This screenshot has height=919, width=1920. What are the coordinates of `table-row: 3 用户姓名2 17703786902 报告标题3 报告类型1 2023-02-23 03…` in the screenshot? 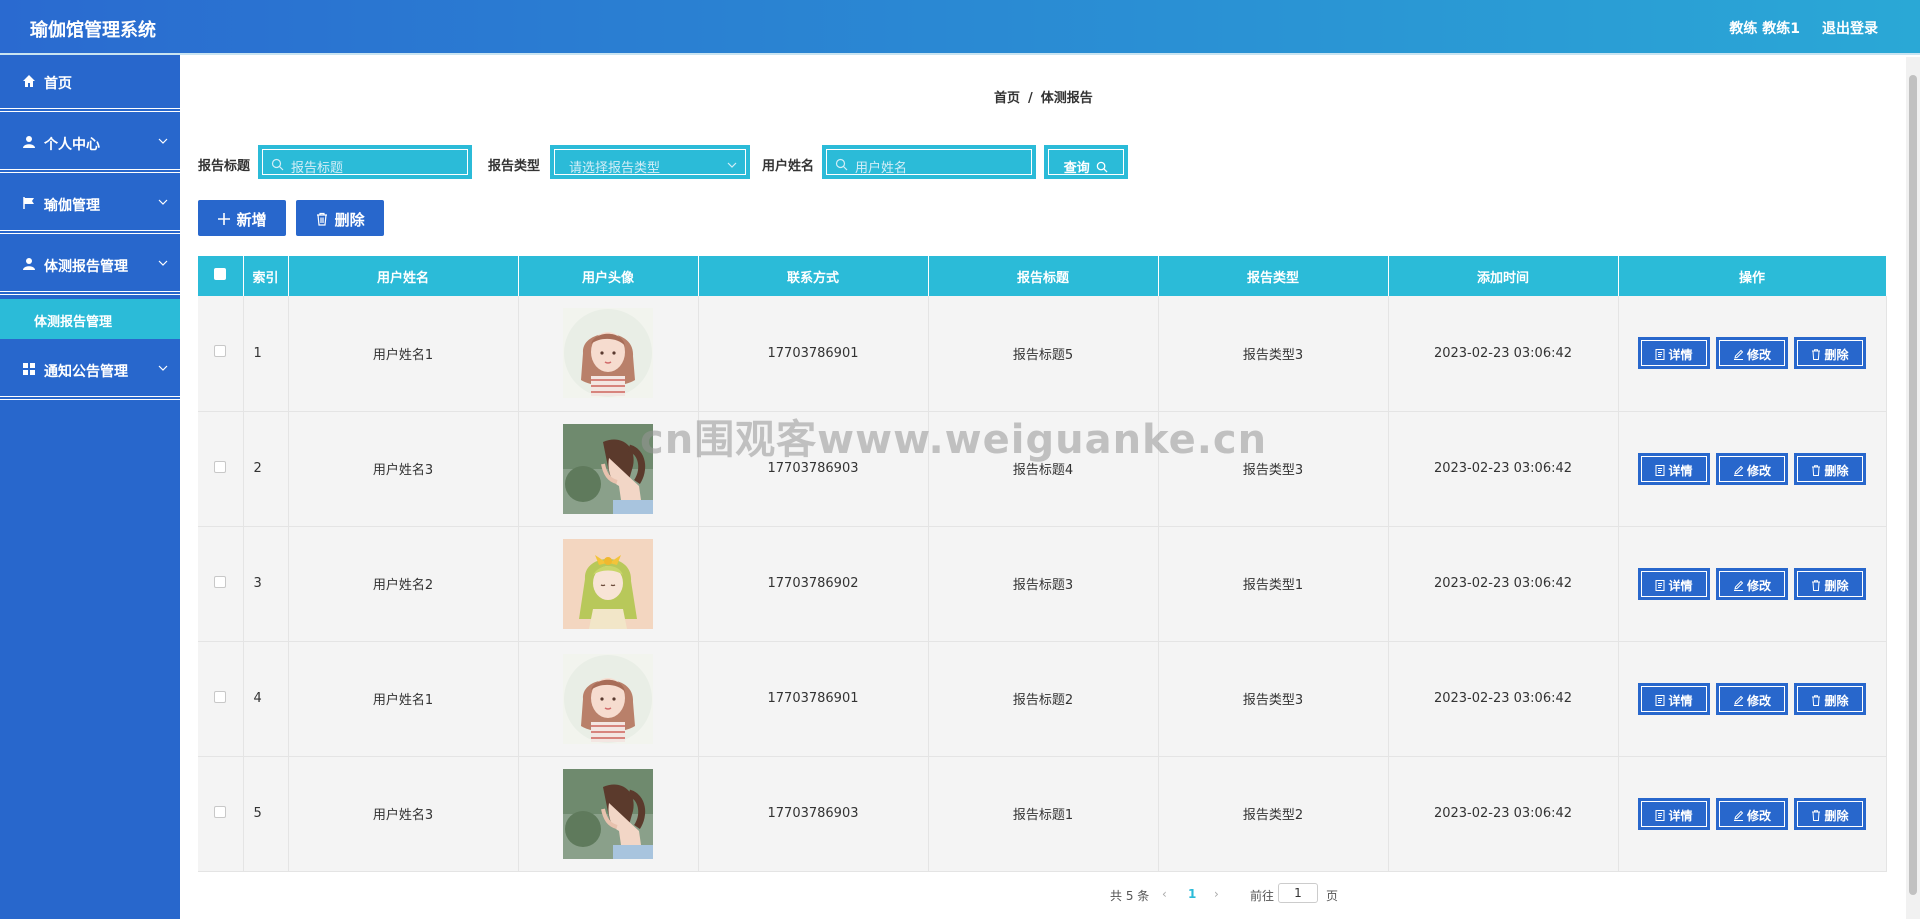 It's located at (1042, 584).